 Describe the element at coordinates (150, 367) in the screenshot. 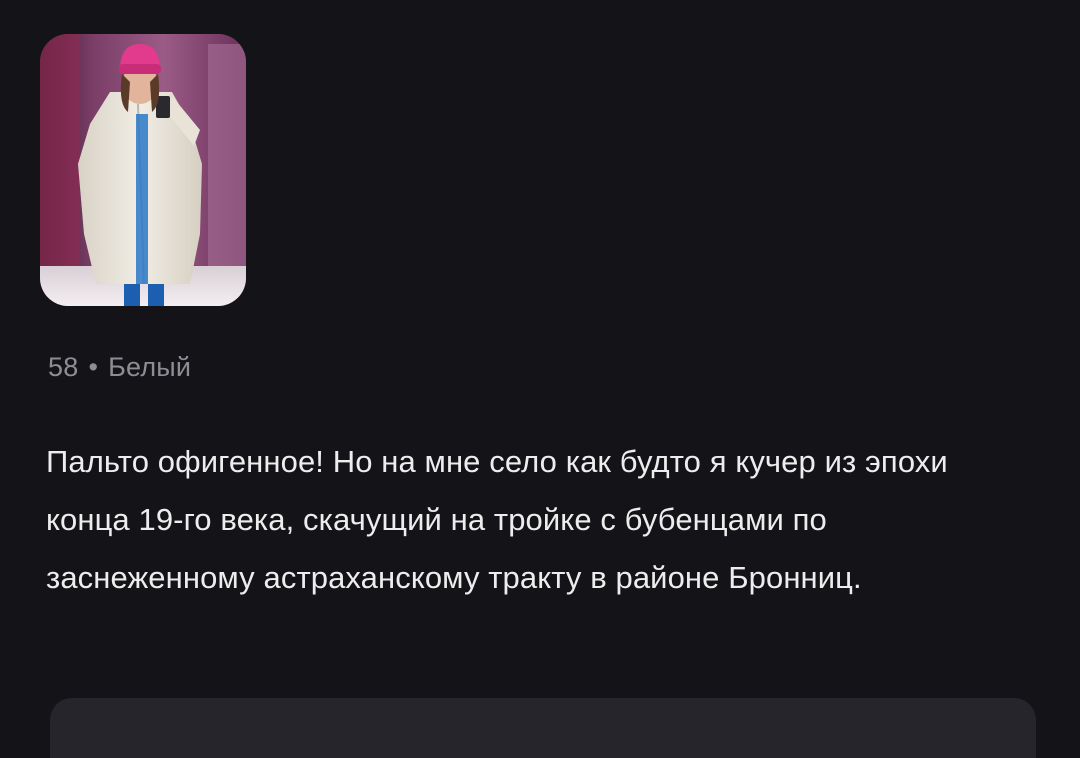

I see `review-color: Белый` at that location.